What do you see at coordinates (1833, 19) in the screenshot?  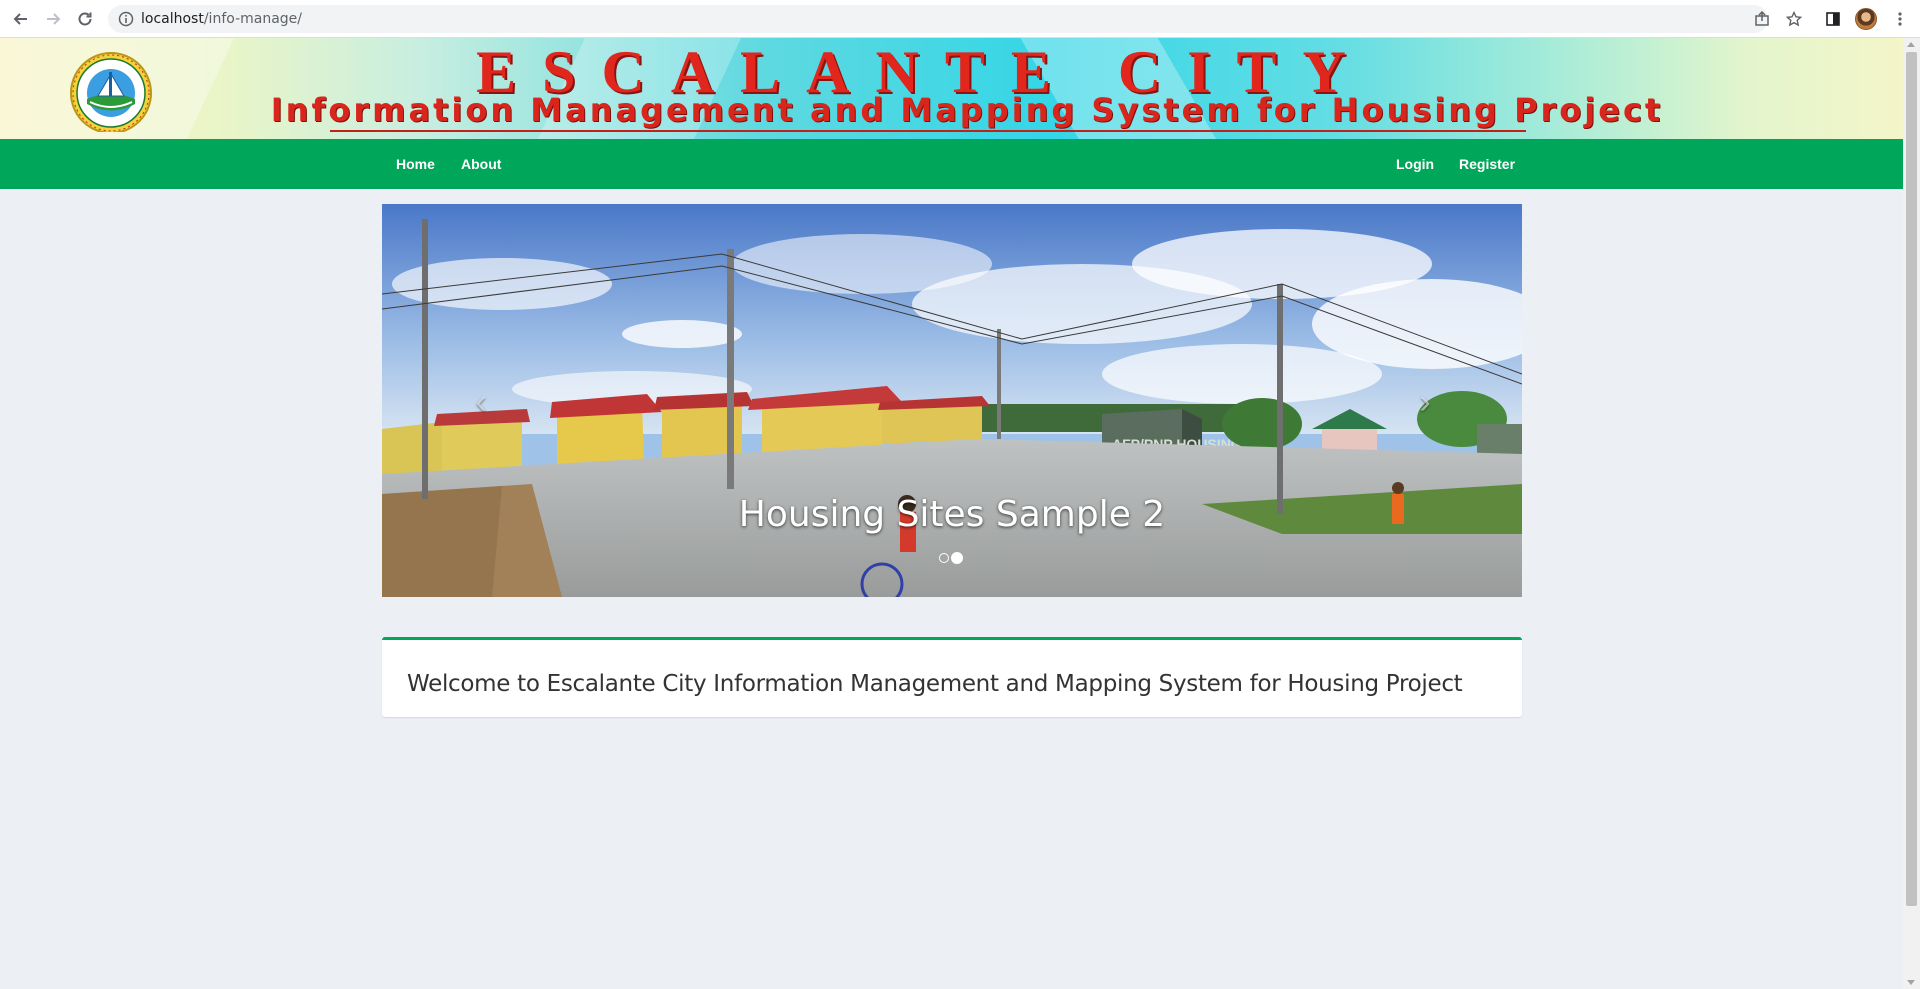 I see `sidepanel-icon` at bounding box center [1833, 19].